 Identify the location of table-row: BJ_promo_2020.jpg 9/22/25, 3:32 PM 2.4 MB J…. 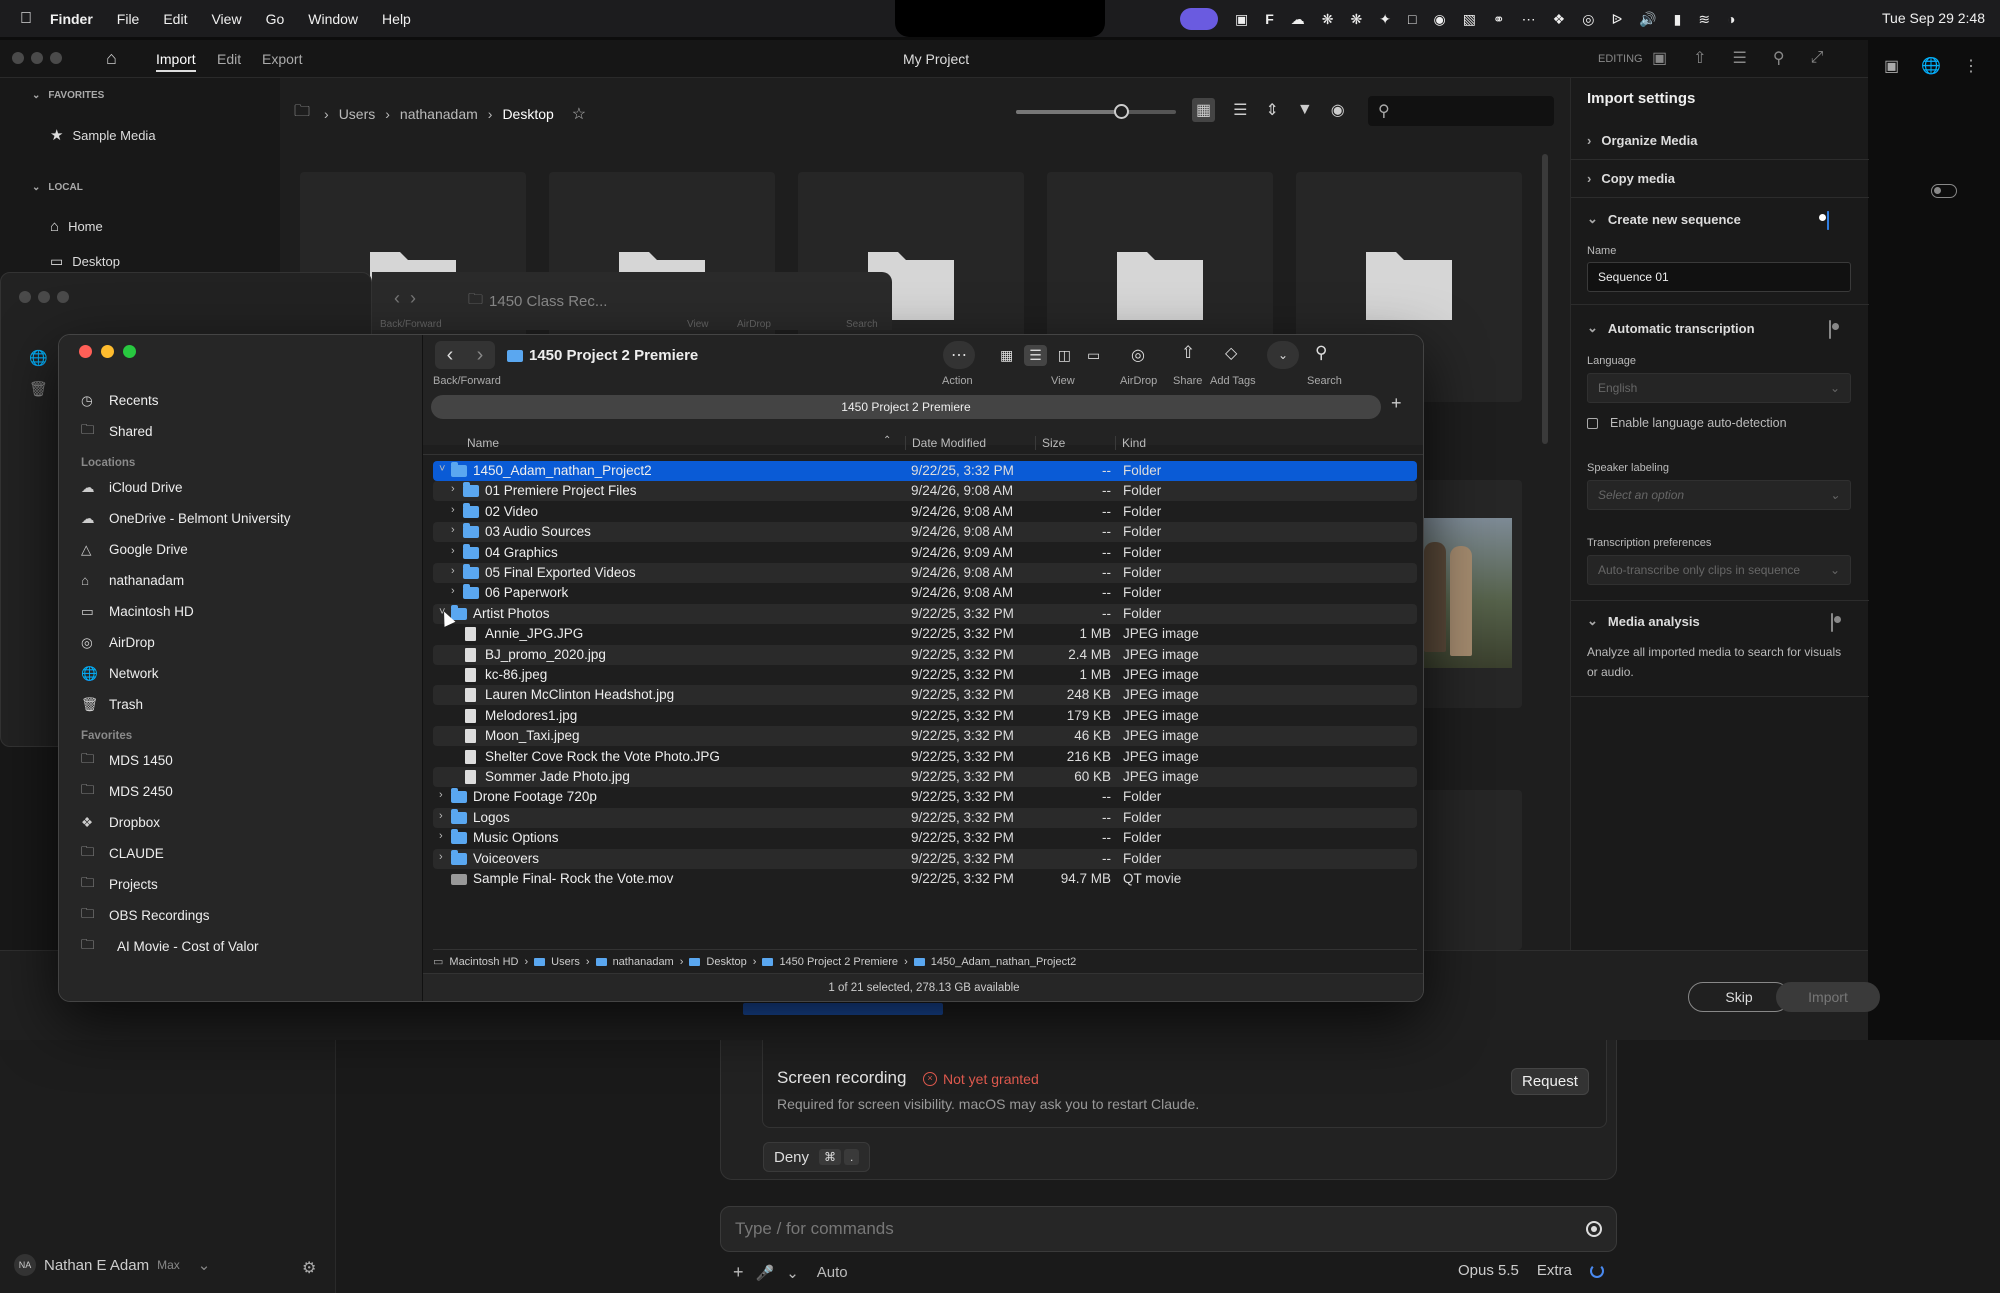
(925, 654).